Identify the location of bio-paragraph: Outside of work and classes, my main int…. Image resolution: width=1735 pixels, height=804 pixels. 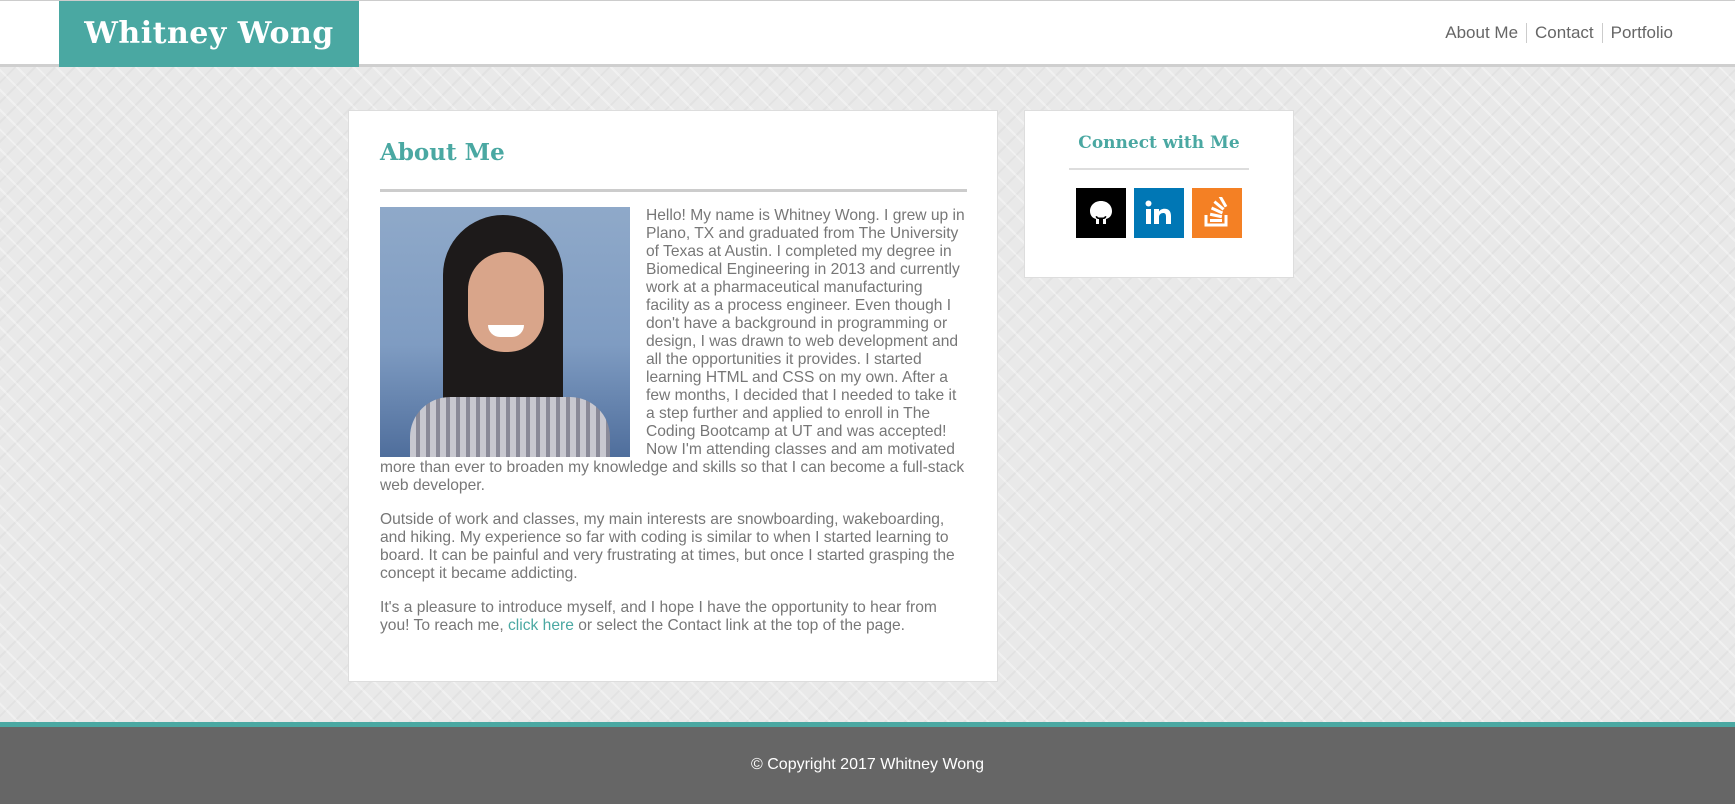
(667, 546).